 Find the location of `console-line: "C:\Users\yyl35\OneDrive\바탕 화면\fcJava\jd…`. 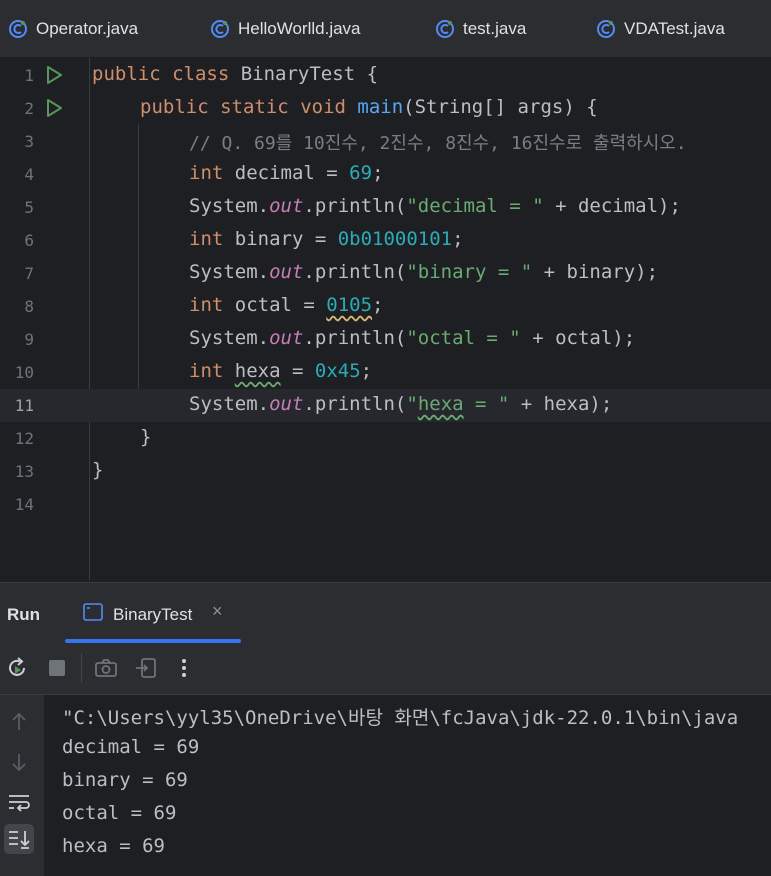

console-line: "C:\Users\yyl35\OneDrive\바탕 화면\fcJava\jd… is located at coordinates (400, 718).